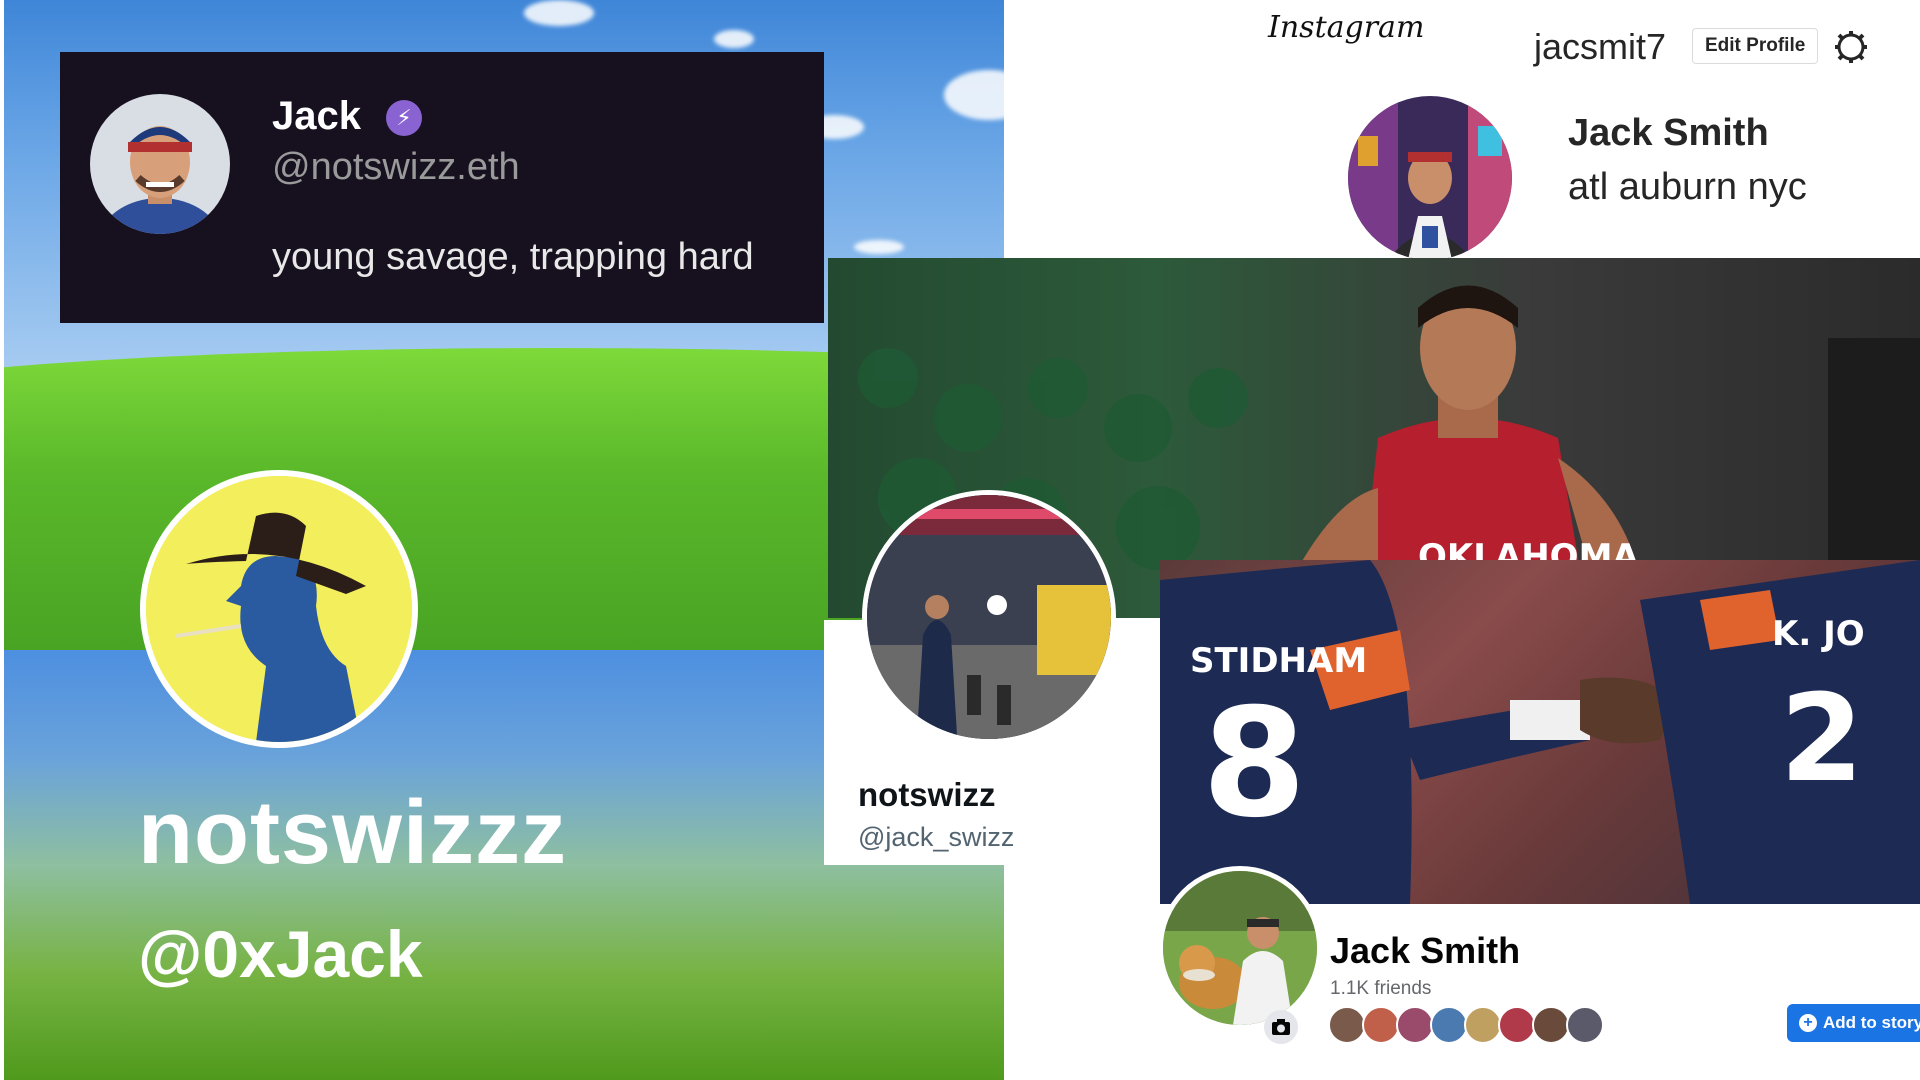 The image size is (1920, 1080). What do you see at coordinates (1600, 46) in the screenshot?
I see `instagram-username: jacsmit7` at bounding box center [1600, 46].